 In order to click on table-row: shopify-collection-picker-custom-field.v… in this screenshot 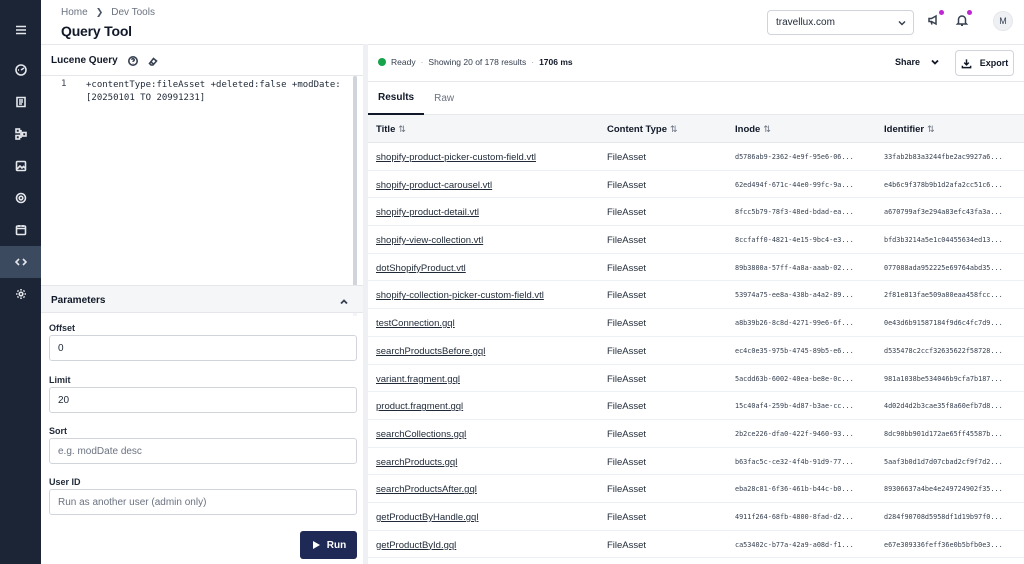, I will do `click(696, 295)`.